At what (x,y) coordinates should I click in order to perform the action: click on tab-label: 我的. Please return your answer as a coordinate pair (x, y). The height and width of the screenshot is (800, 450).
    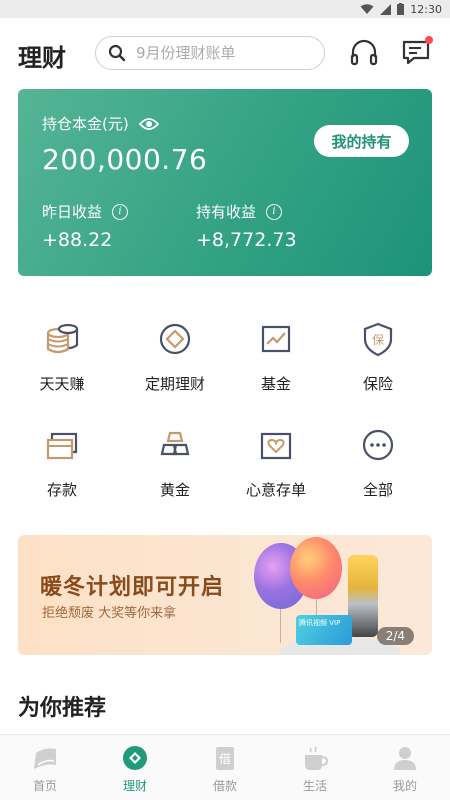
    Looking at the image, I should click on (404, 786).